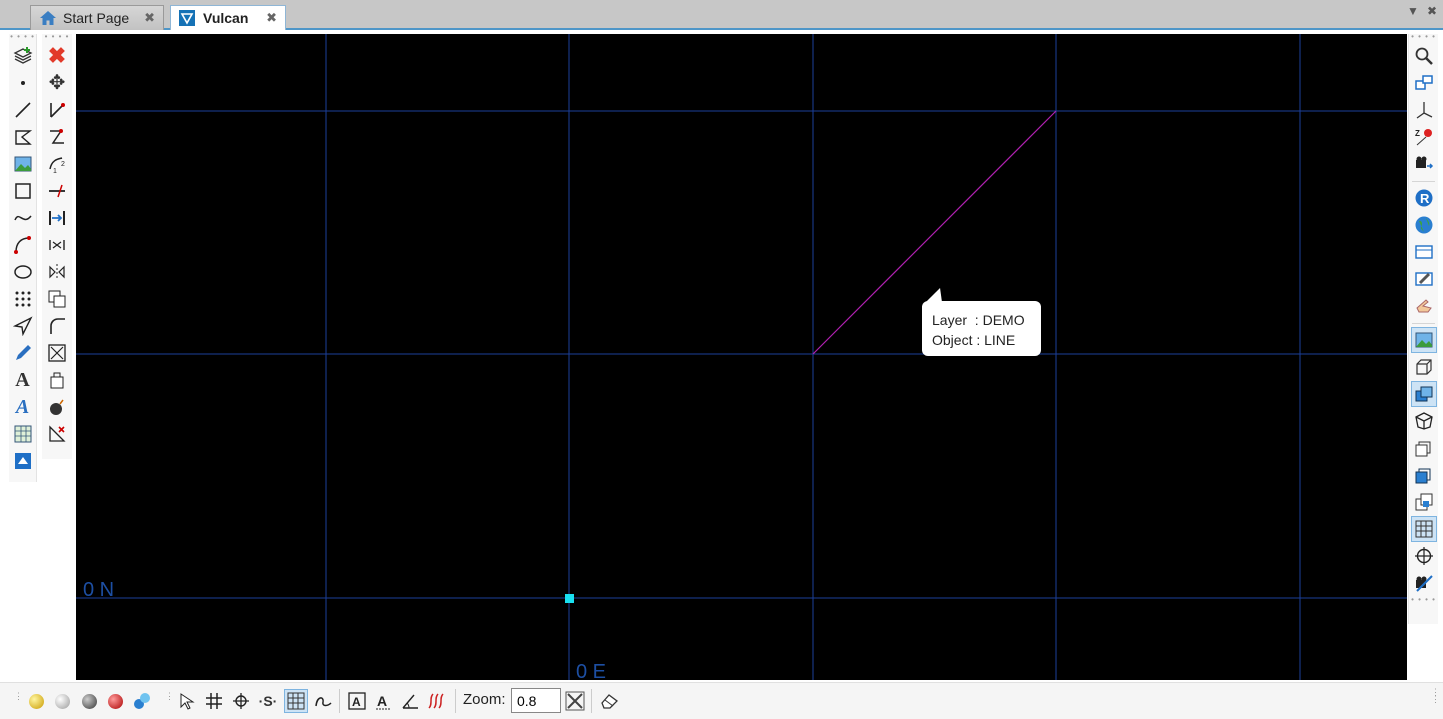 The height and width of the screenshot is (719, 1443). Describe the element at coordinates (89, 701) in the screenshot. I see `gray-sphere-icon` at that location.